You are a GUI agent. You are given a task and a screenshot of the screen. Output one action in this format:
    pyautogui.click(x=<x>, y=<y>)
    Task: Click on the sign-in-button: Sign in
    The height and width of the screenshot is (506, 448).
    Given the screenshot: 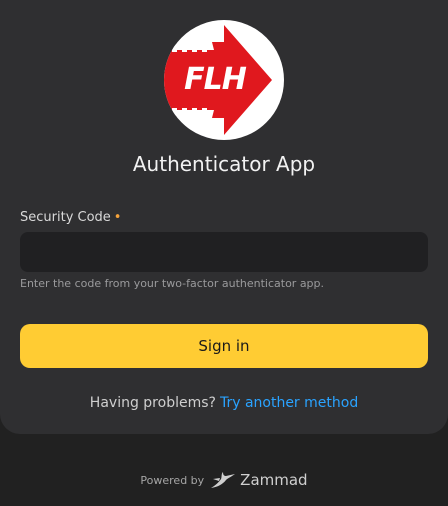 What is the action you would take?
    pyautogui.click(x=224, y=346)
    